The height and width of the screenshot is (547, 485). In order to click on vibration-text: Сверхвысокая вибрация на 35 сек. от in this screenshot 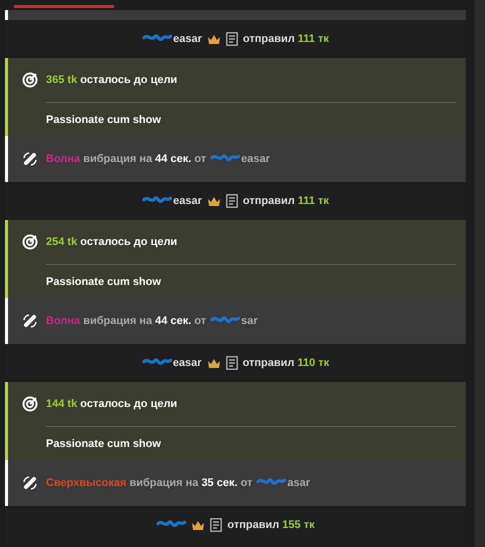, I will do `click(149, 483)`.